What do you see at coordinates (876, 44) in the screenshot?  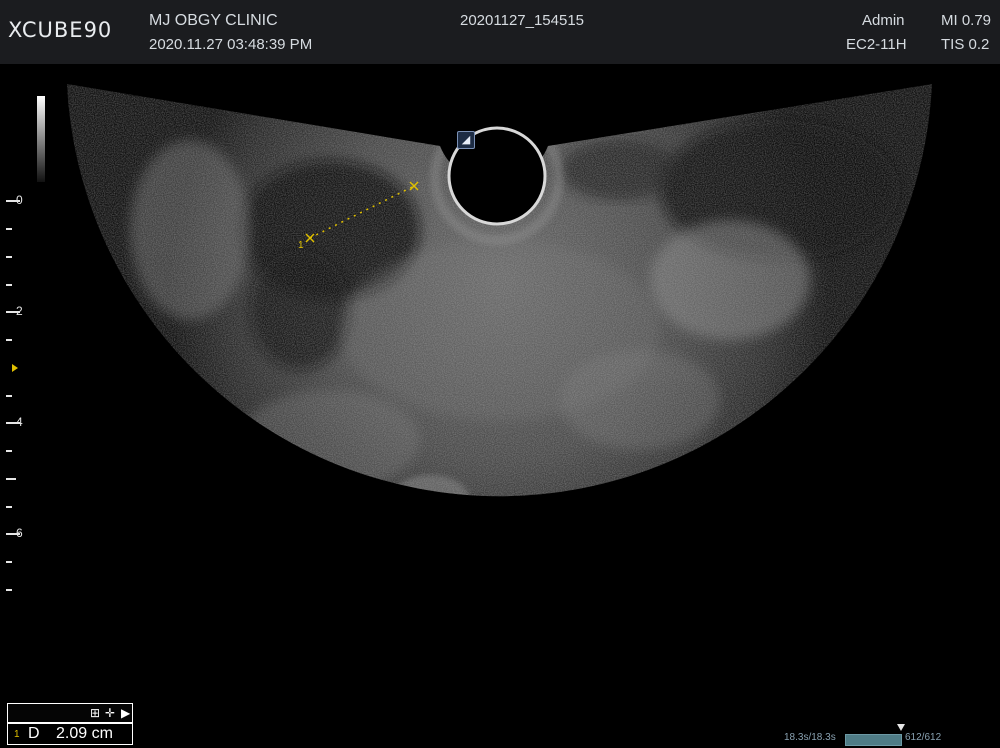 I see `probe-name: EC2-11H` at bounding box center [876, 44].